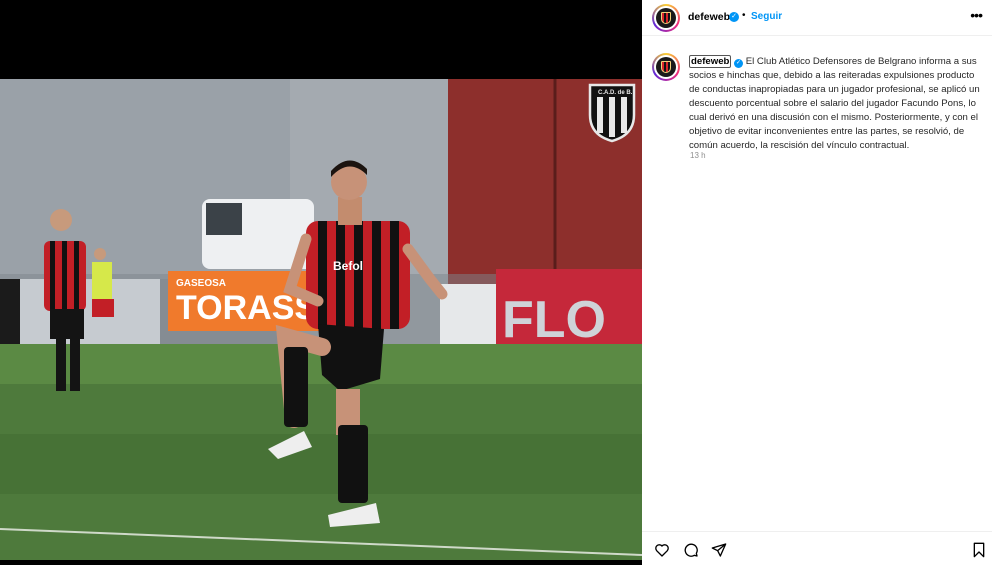 The width and height of the screenshot is (992, 565). I want to click on shirt-sponsor: Befol, so click(348, 266).